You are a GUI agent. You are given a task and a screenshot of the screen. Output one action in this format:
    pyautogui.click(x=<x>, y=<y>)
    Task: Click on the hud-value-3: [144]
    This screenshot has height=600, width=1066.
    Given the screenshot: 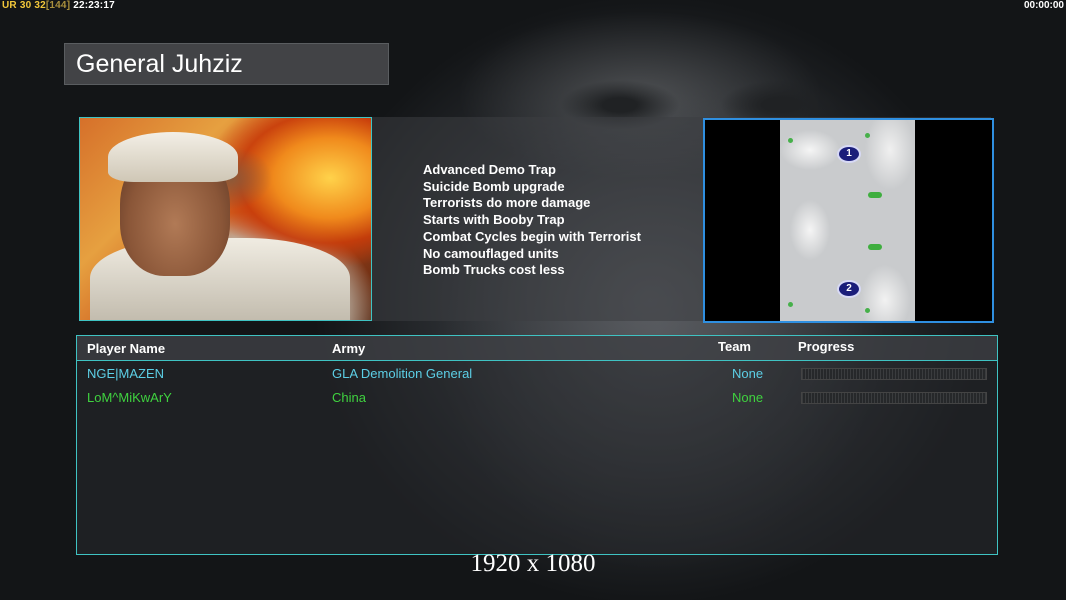 What is the action you would take?
    pyautogui.click(x=58, y=5)
    